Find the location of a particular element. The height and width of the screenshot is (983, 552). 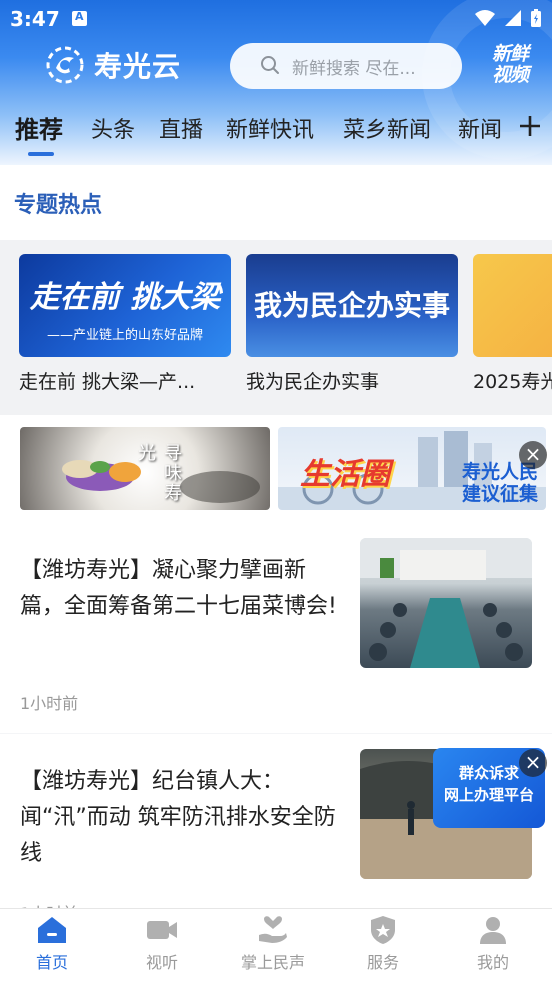

topic-card-image: 我为民企办实事 is located at coordinates (352, 305).